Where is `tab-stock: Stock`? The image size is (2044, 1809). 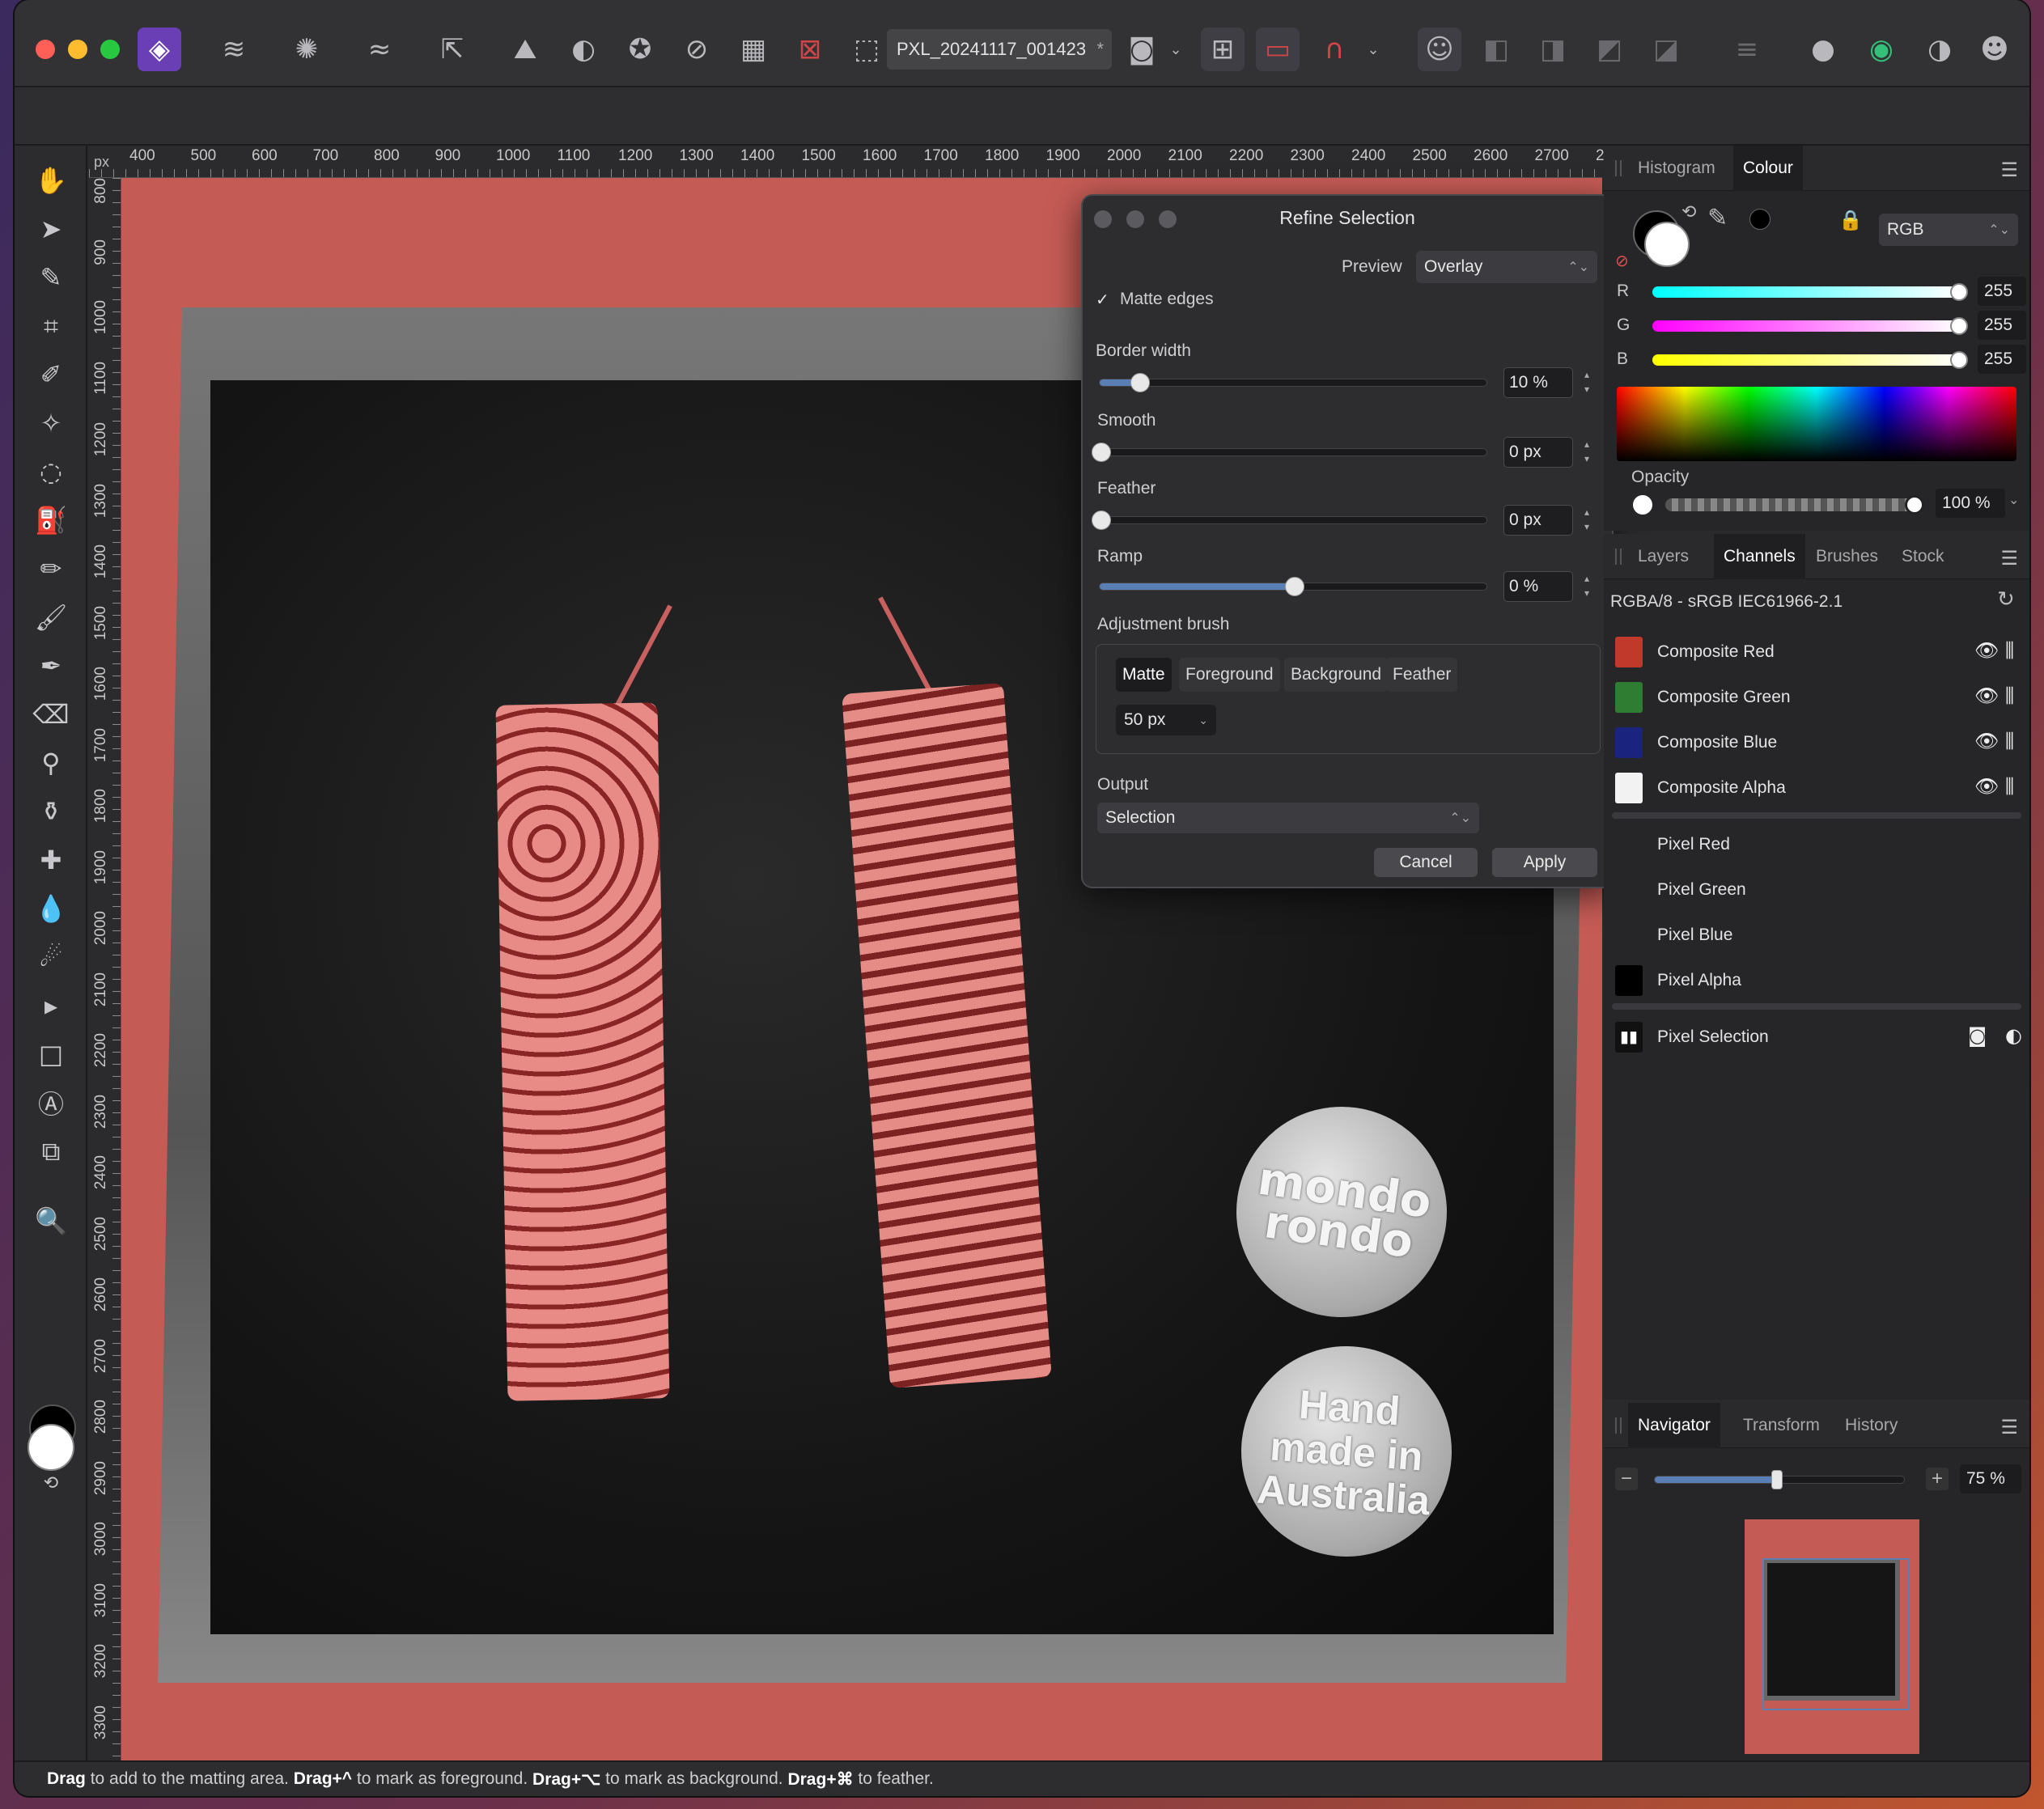 tab-stock: Stock is located at coordinates (1923, 556).